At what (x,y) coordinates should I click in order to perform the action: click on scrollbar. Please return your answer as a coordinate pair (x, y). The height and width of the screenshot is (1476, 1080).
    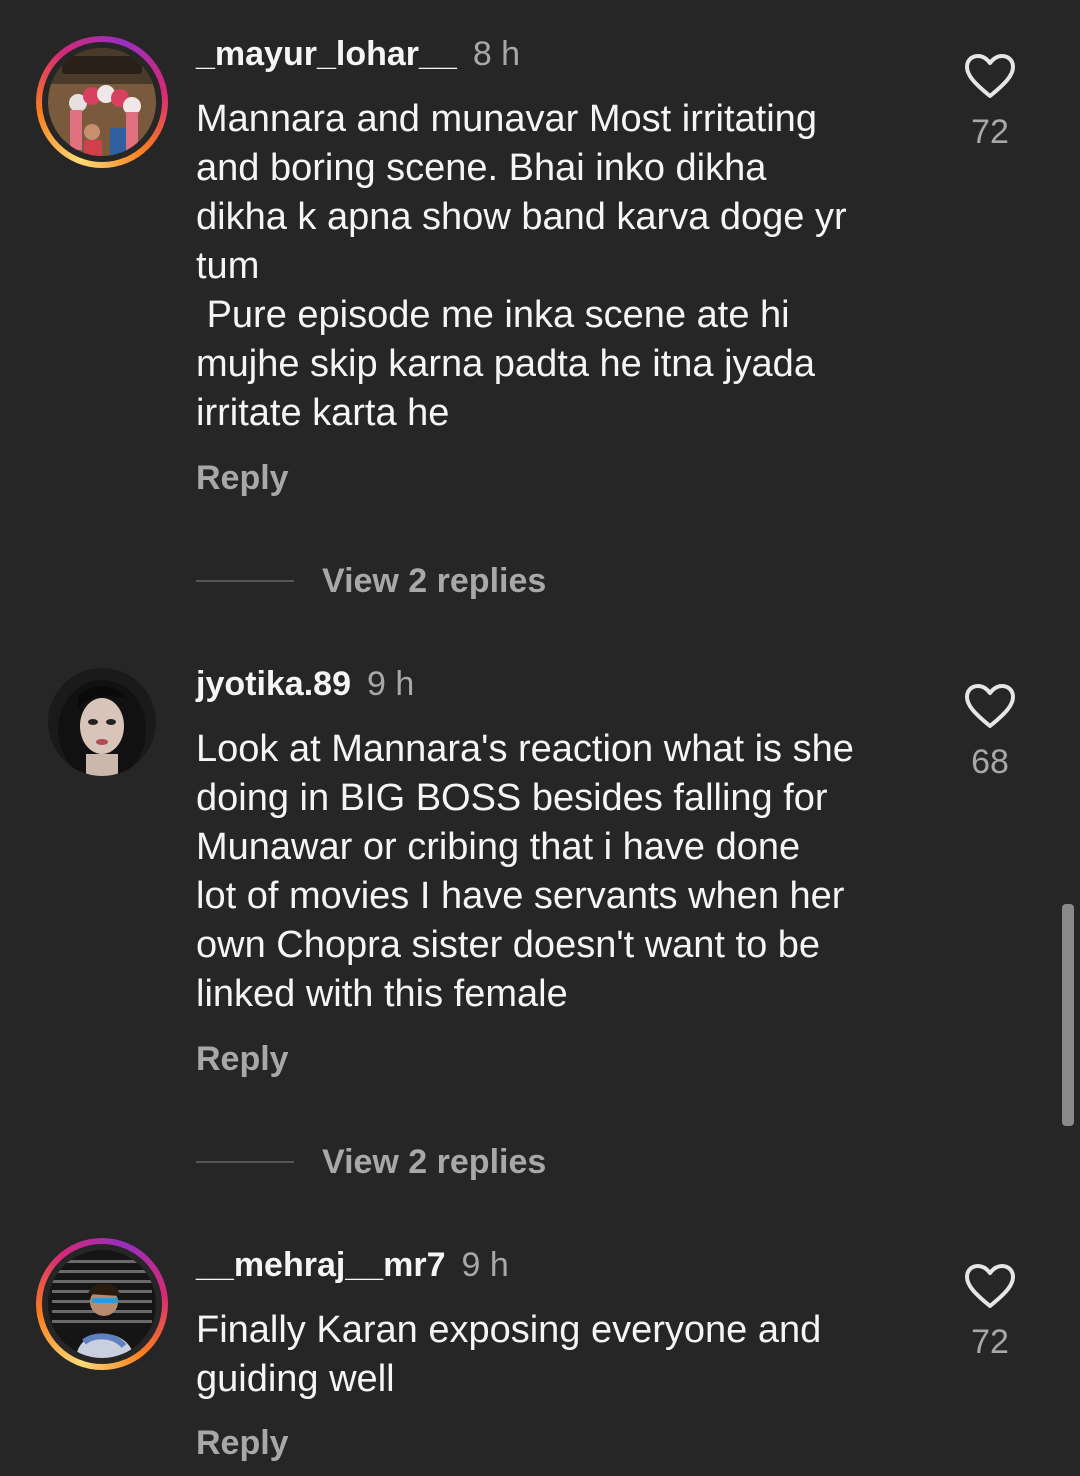
    Looking at the image, I should click on (1068, 1015).